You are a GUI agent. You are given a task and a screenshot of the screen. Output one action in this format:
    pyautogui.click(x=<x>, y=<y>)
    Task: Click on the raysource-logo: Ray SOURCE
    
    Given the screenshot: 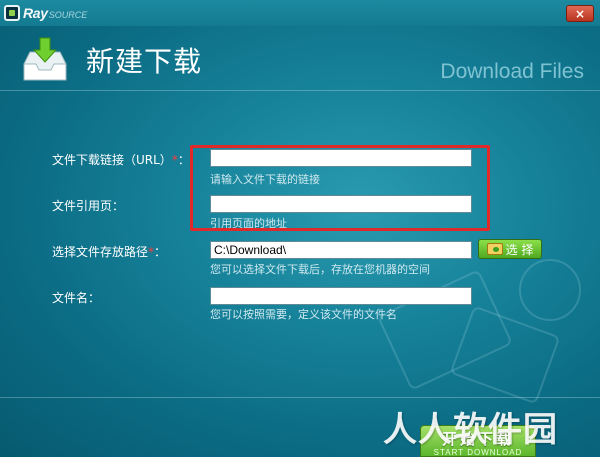 What is the action you would take?
    pyautogui.click(x=50, y=13)
    